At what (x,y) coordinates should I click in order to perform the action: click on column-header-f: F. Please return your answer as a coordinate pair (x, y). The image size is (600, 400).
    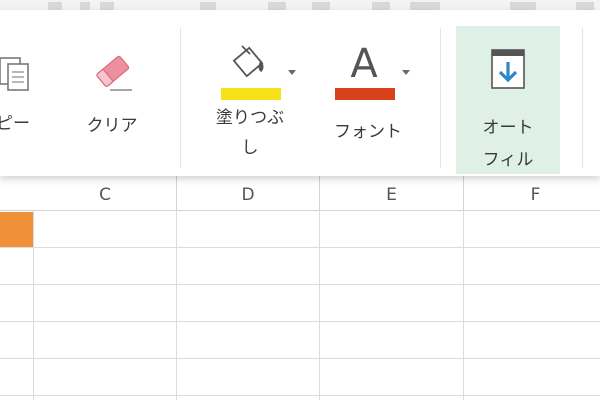
    Looking at the image, I should click on (532, 193).